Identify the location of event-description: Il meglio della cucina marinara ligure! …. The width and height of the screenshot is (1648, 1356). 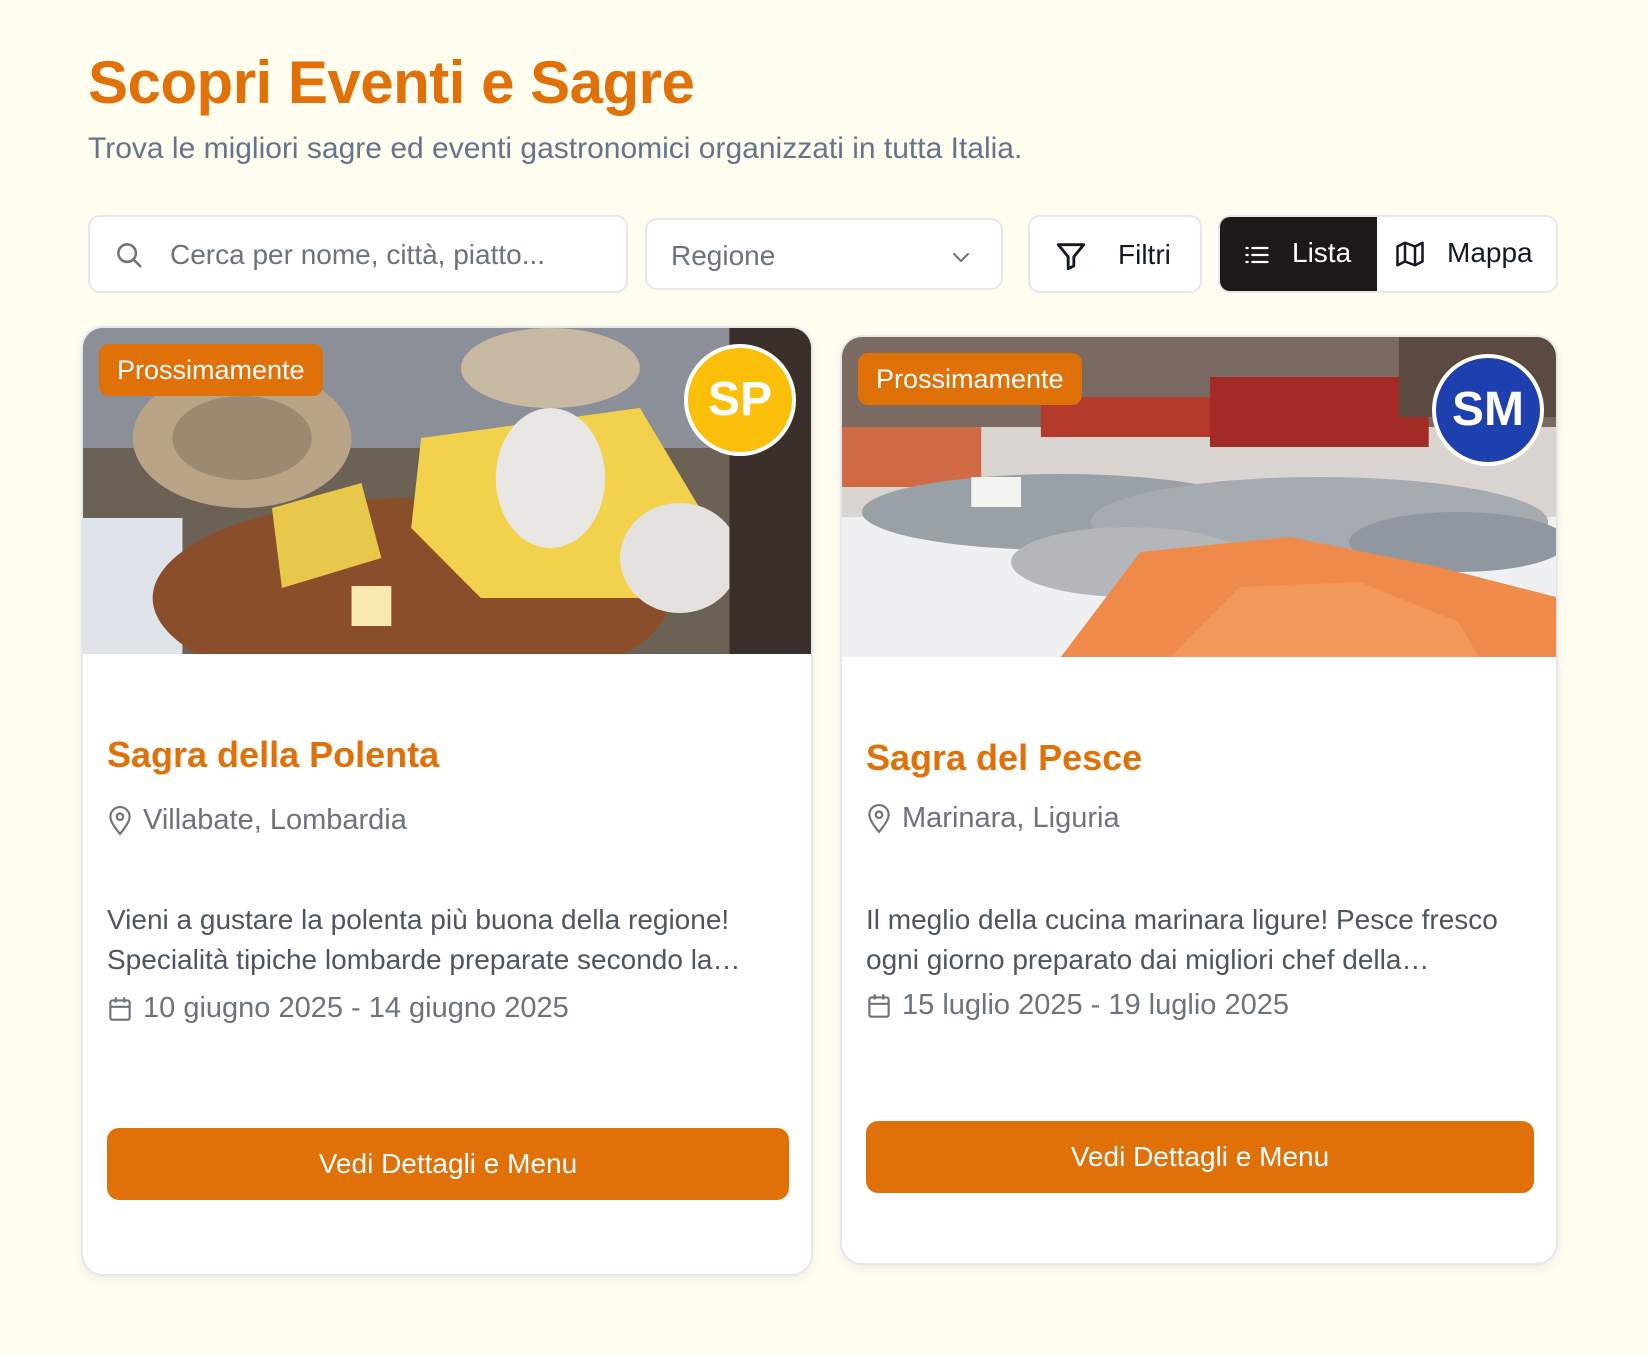
(1182, 939).